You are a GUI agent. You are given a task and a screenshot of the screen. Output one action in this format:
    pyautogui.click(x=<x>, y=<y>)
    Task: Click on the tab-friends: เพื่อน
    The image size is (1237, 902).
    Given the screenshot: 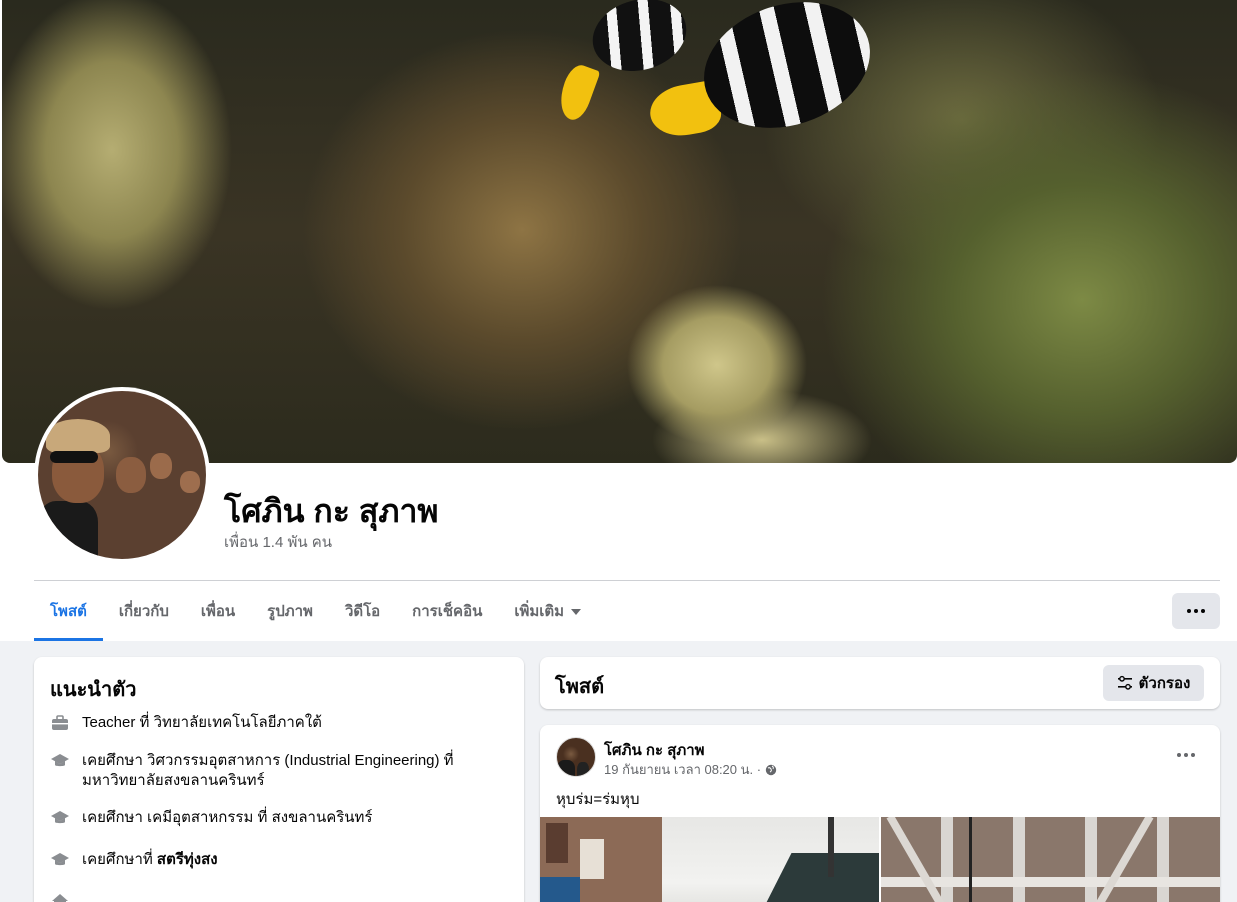 What is the action you would take?
    pyautogui.click(x=218, y=611)
    